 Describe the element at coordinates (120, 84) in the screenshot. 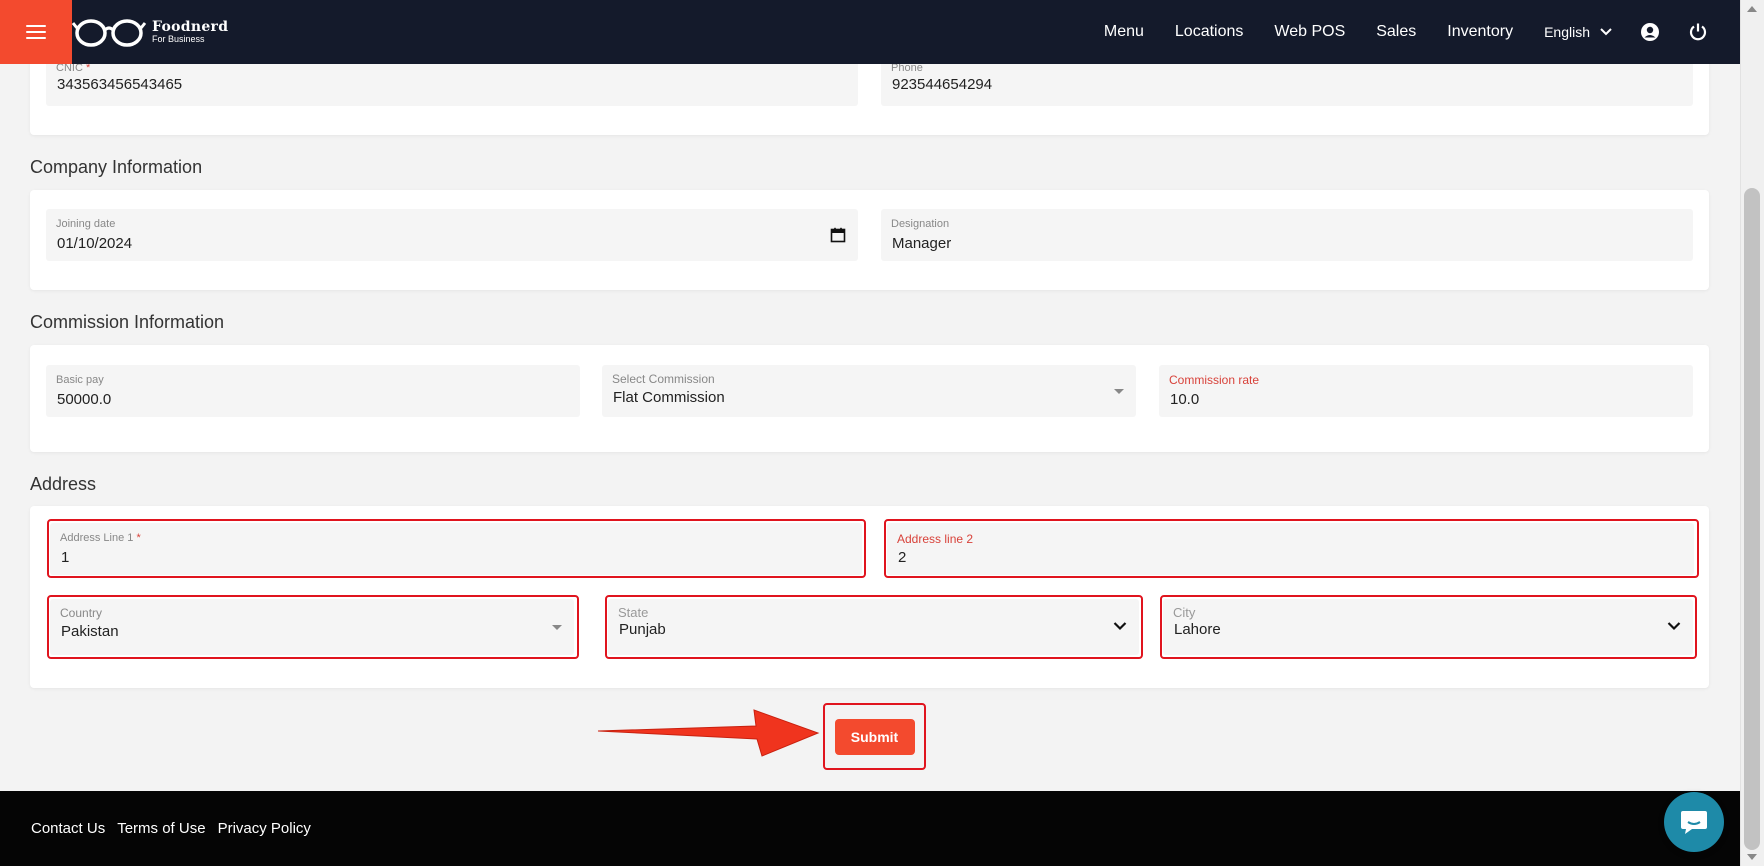

I see `cnic-value: 343563456543465` at that location.